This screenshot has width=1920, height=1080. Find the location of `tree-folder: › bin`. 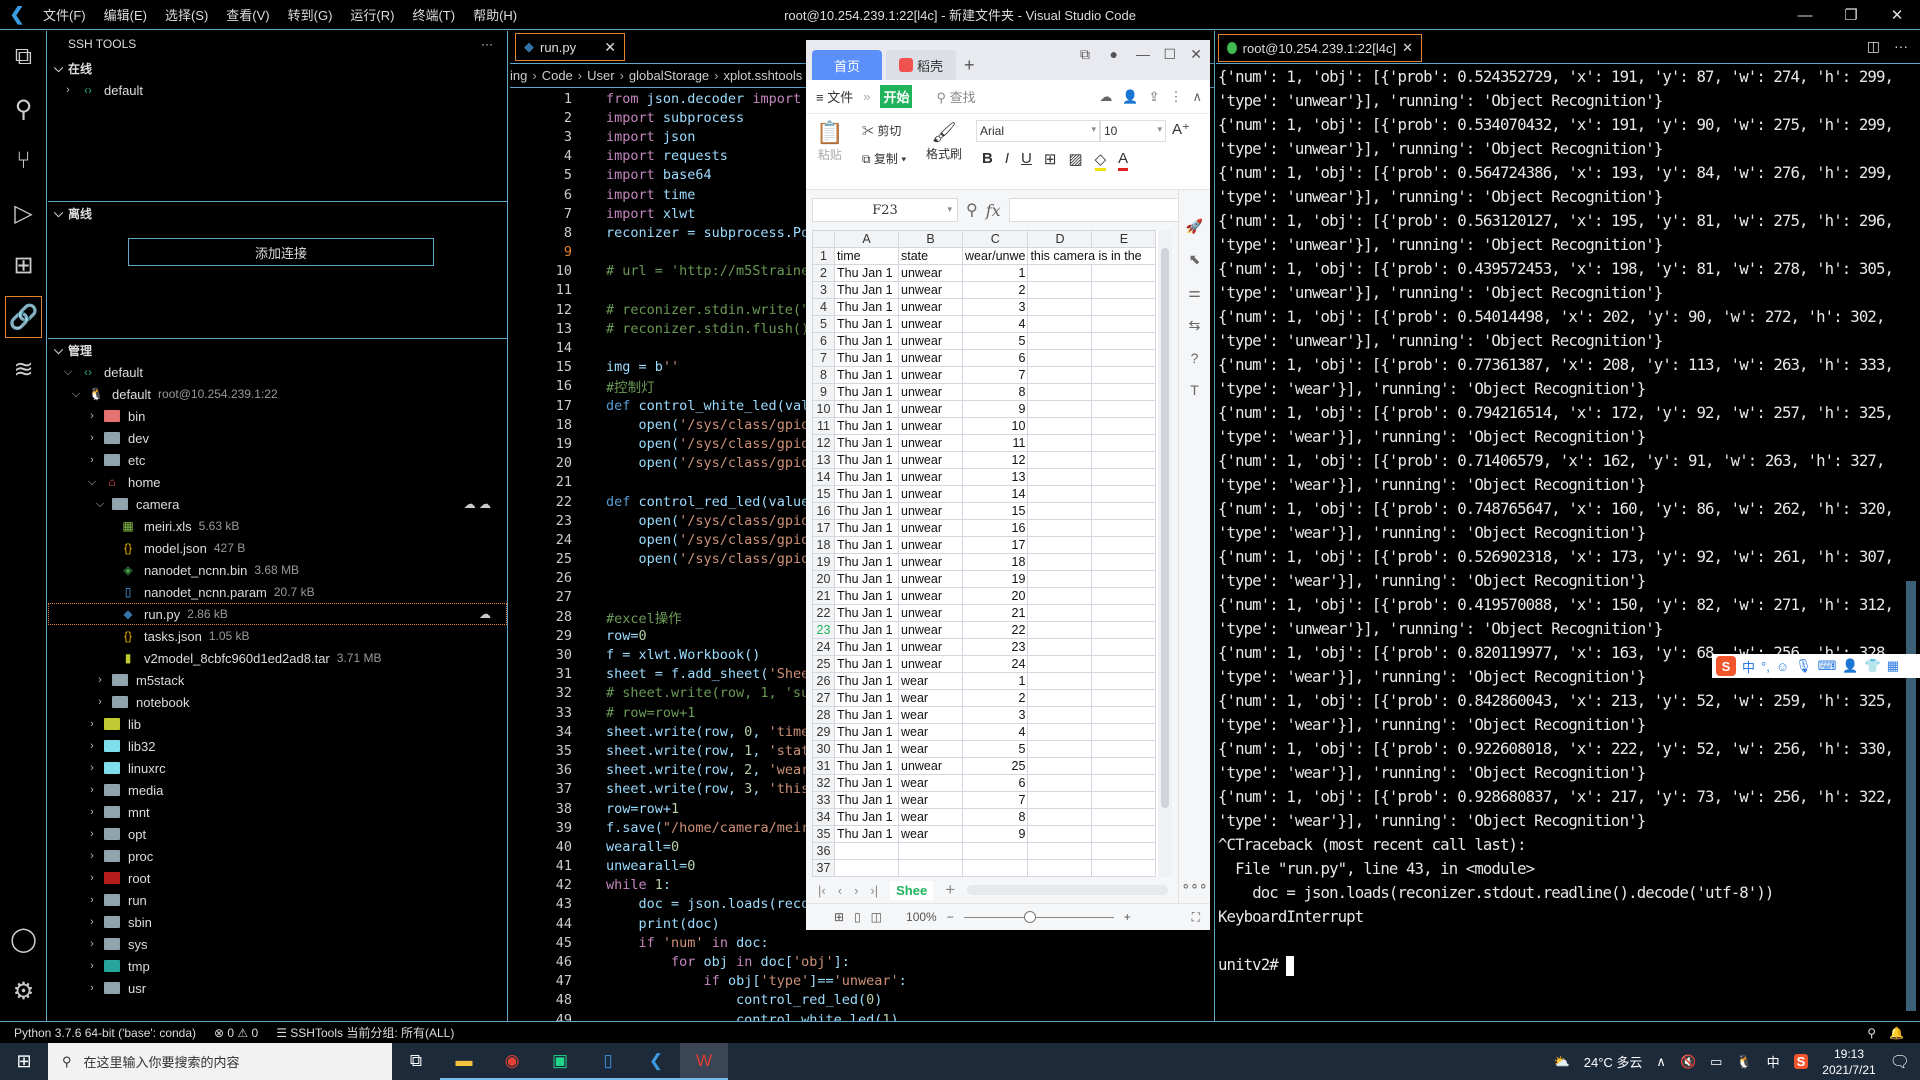

tree-folder: › bin is located at coordinates (277, 416).